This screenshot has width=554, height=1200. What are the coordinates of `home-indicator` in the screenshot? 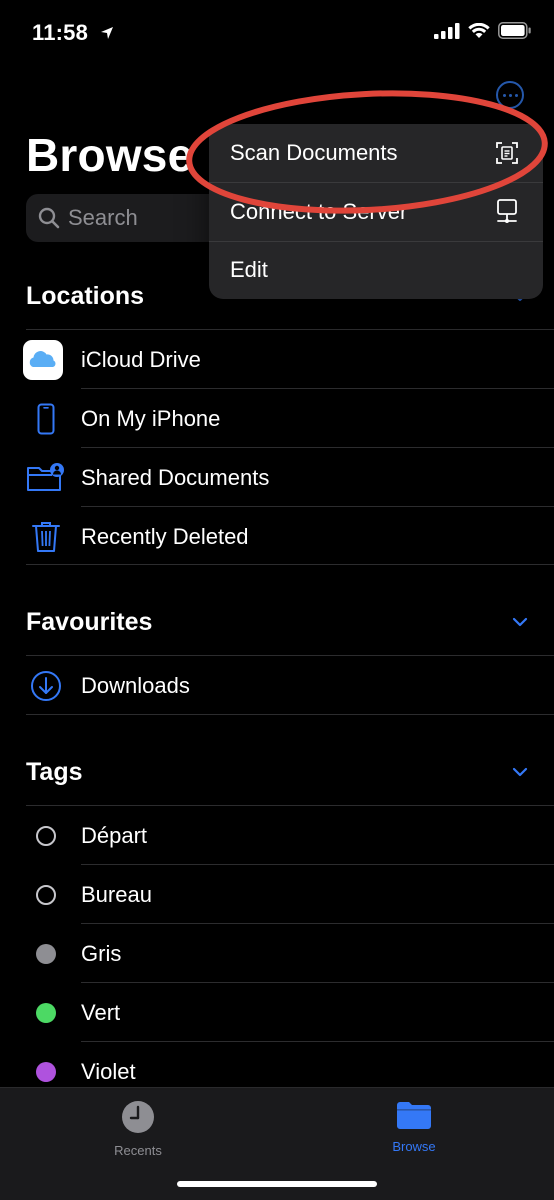 It's located at (277, 1184).